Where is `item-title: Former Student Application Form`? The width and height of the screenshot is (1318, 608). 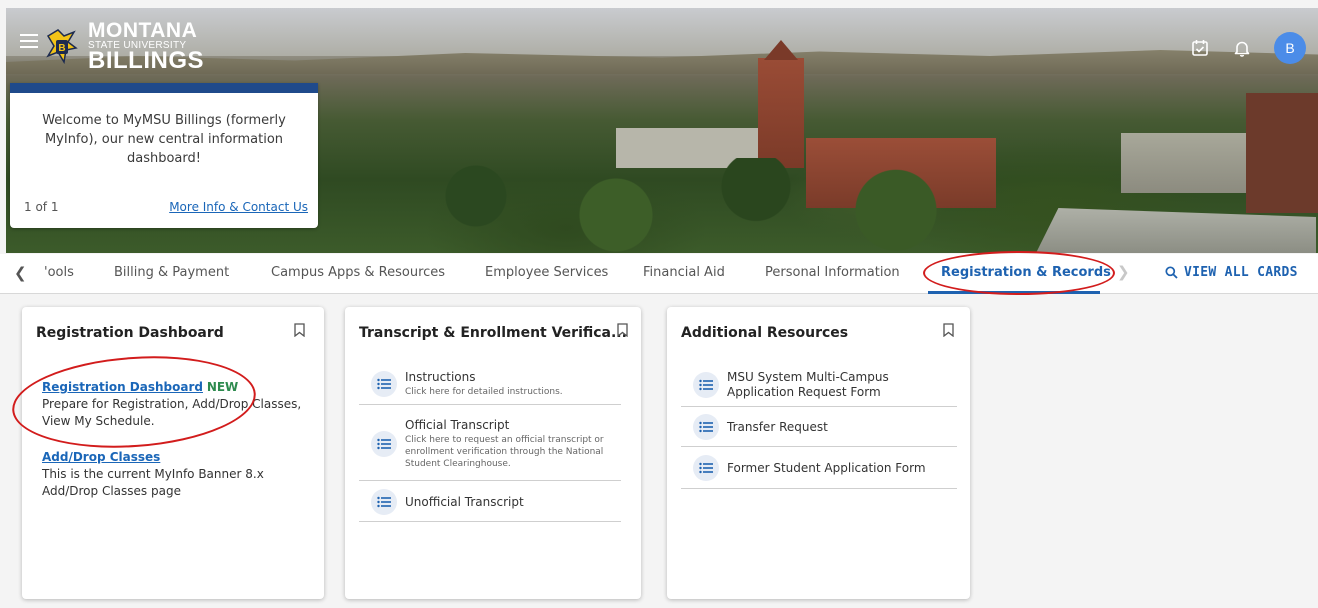
item-title: Former Student Application Form is located at coordinates (826, 467).